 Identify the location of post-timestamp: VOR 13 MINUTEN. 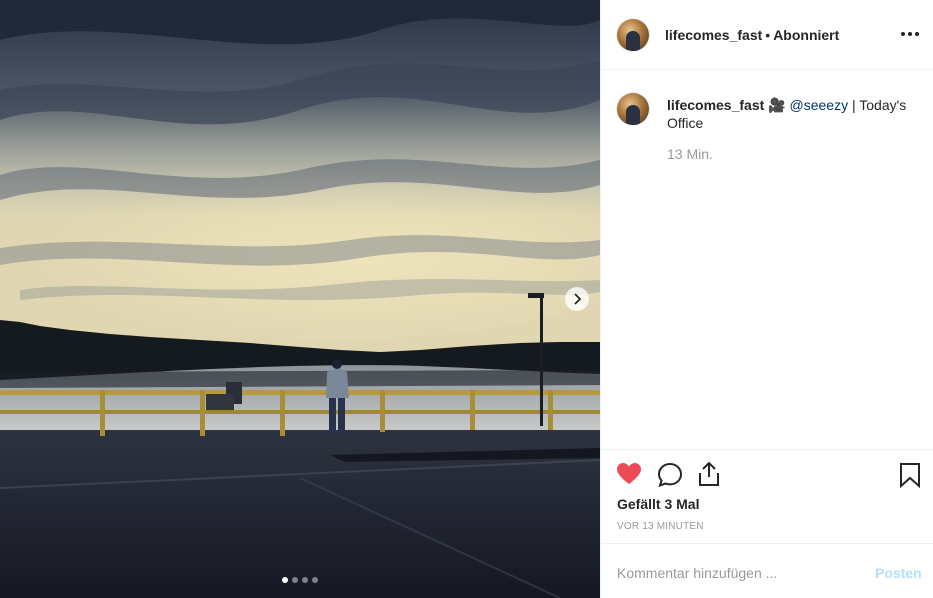
(660, 526).